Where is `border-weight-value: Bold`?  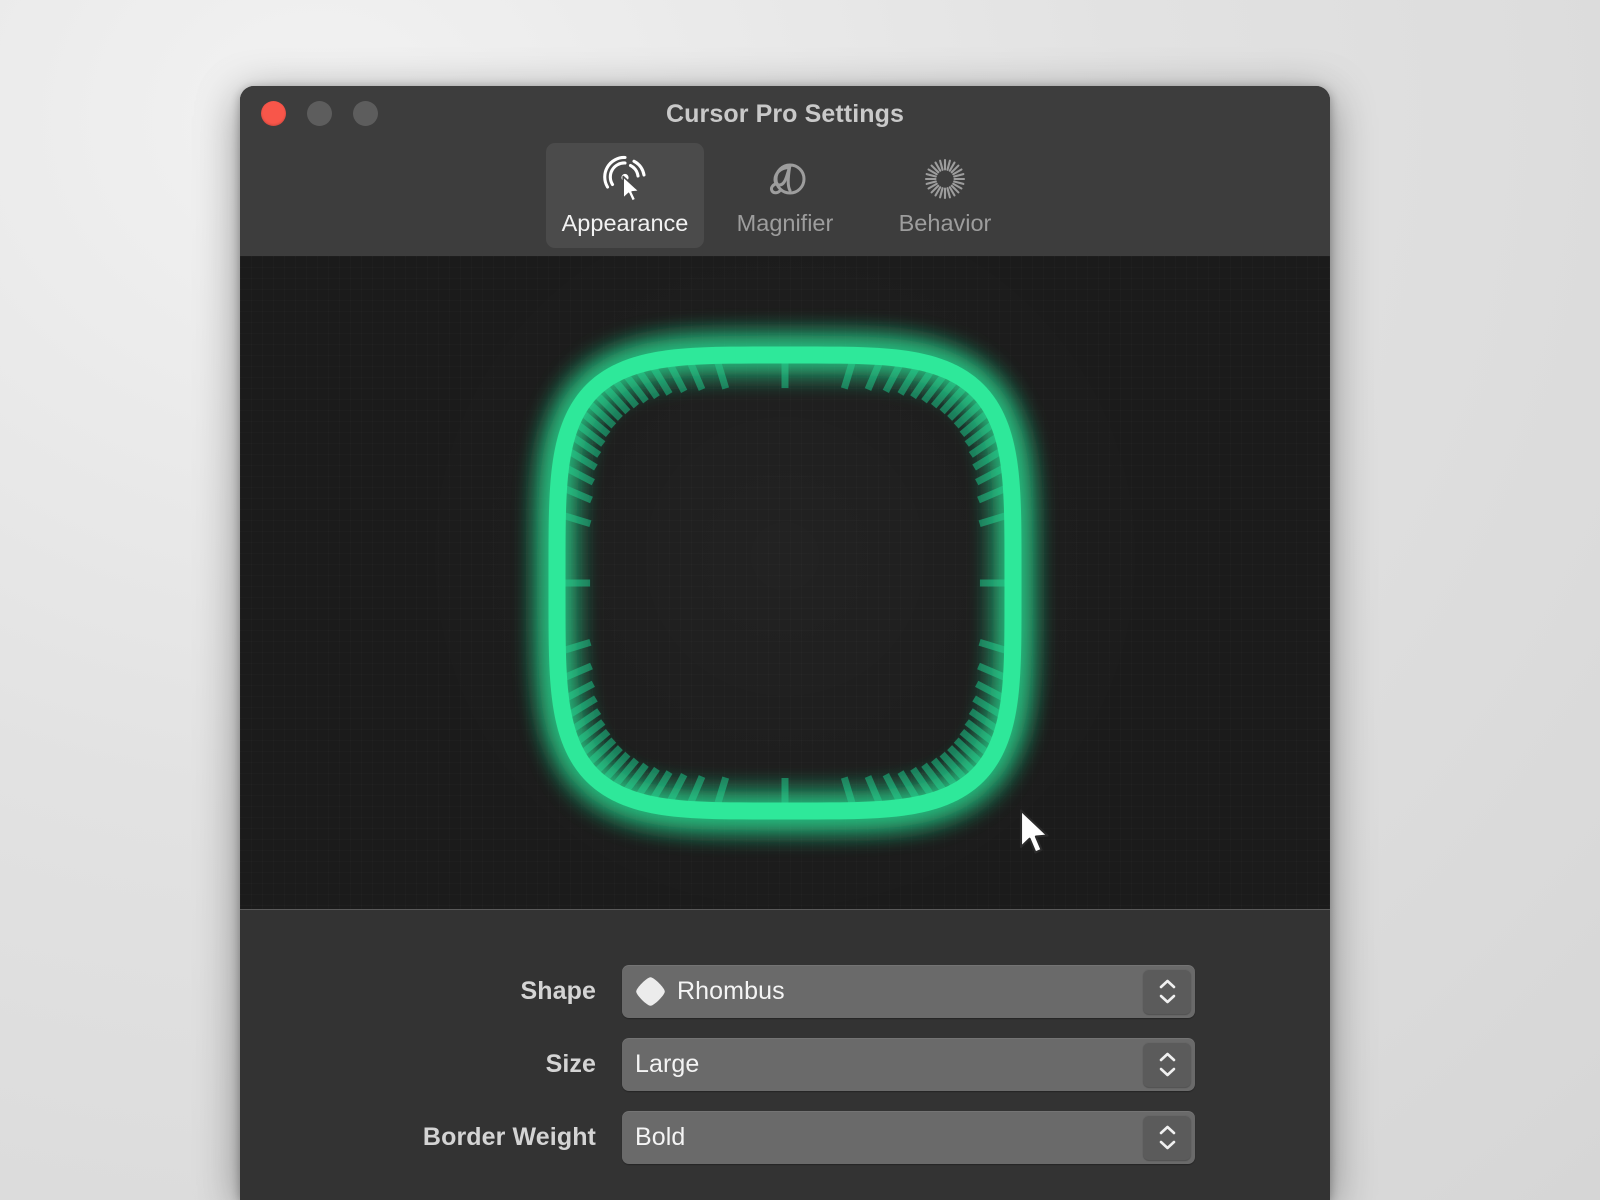 border-weight-value: Bold is located at coordinates (660, 1137).